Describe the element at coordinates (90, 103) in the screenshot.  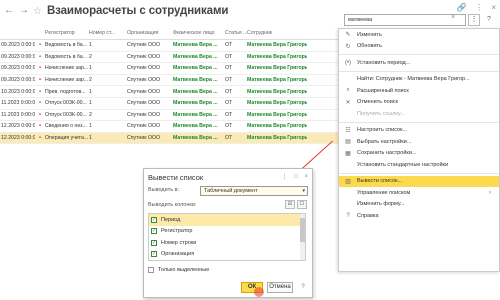
I see `cell-line-num: 1` at that location.